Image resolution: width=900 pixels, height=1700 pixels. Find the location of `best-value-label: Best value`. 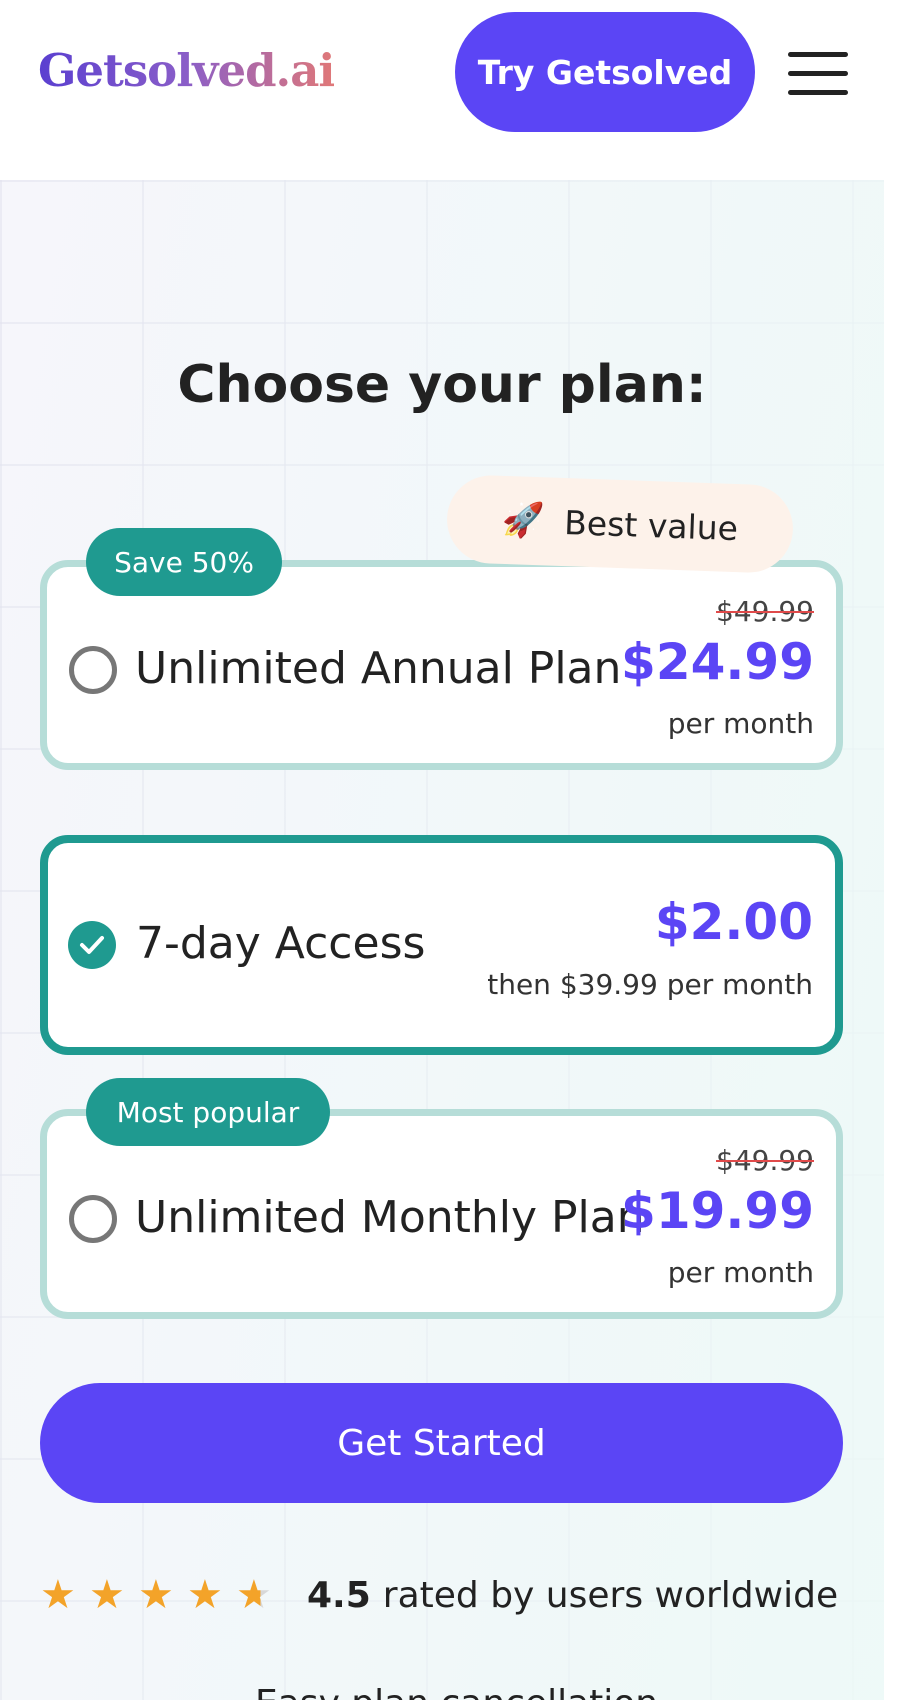

best-value-label: Best value is located at coordinates (651, 525).